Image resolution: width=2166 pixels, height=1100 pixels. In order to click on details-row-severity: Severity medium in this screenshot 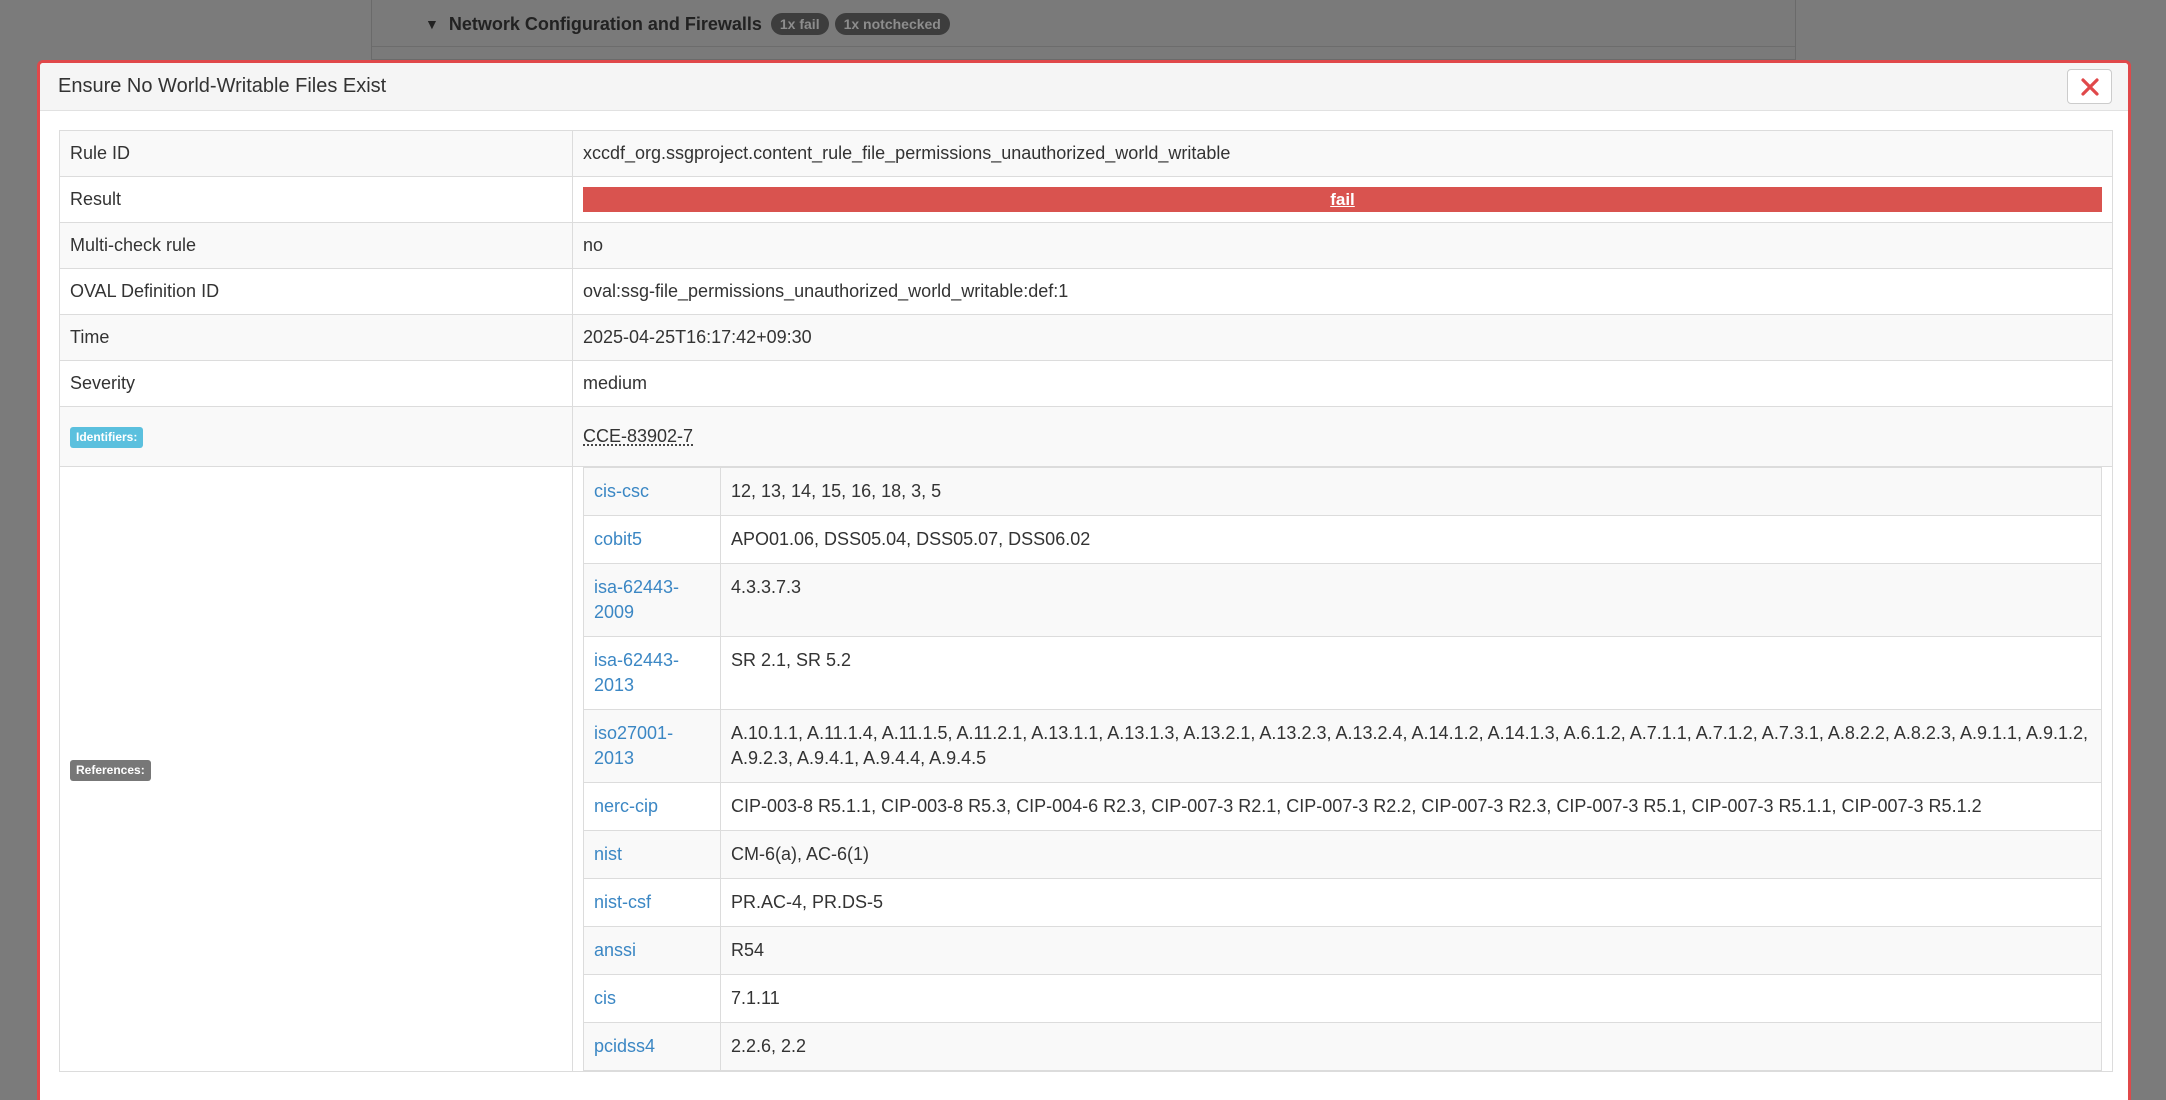, I will do `click(1086, 383)`.